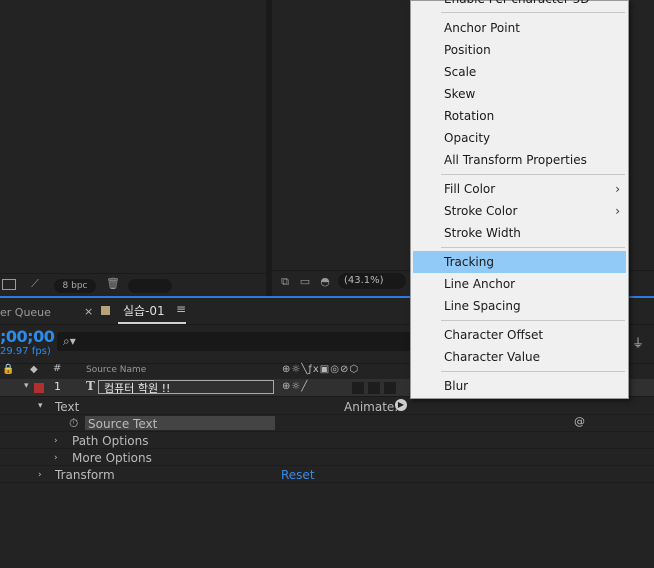 Image resolution: width=654 pixels, height=568 pixels. What do you see at coordinates (27, 336) in the screenshot?
I see `current-time-display: ;00;00` at bounding box center [27, 336].